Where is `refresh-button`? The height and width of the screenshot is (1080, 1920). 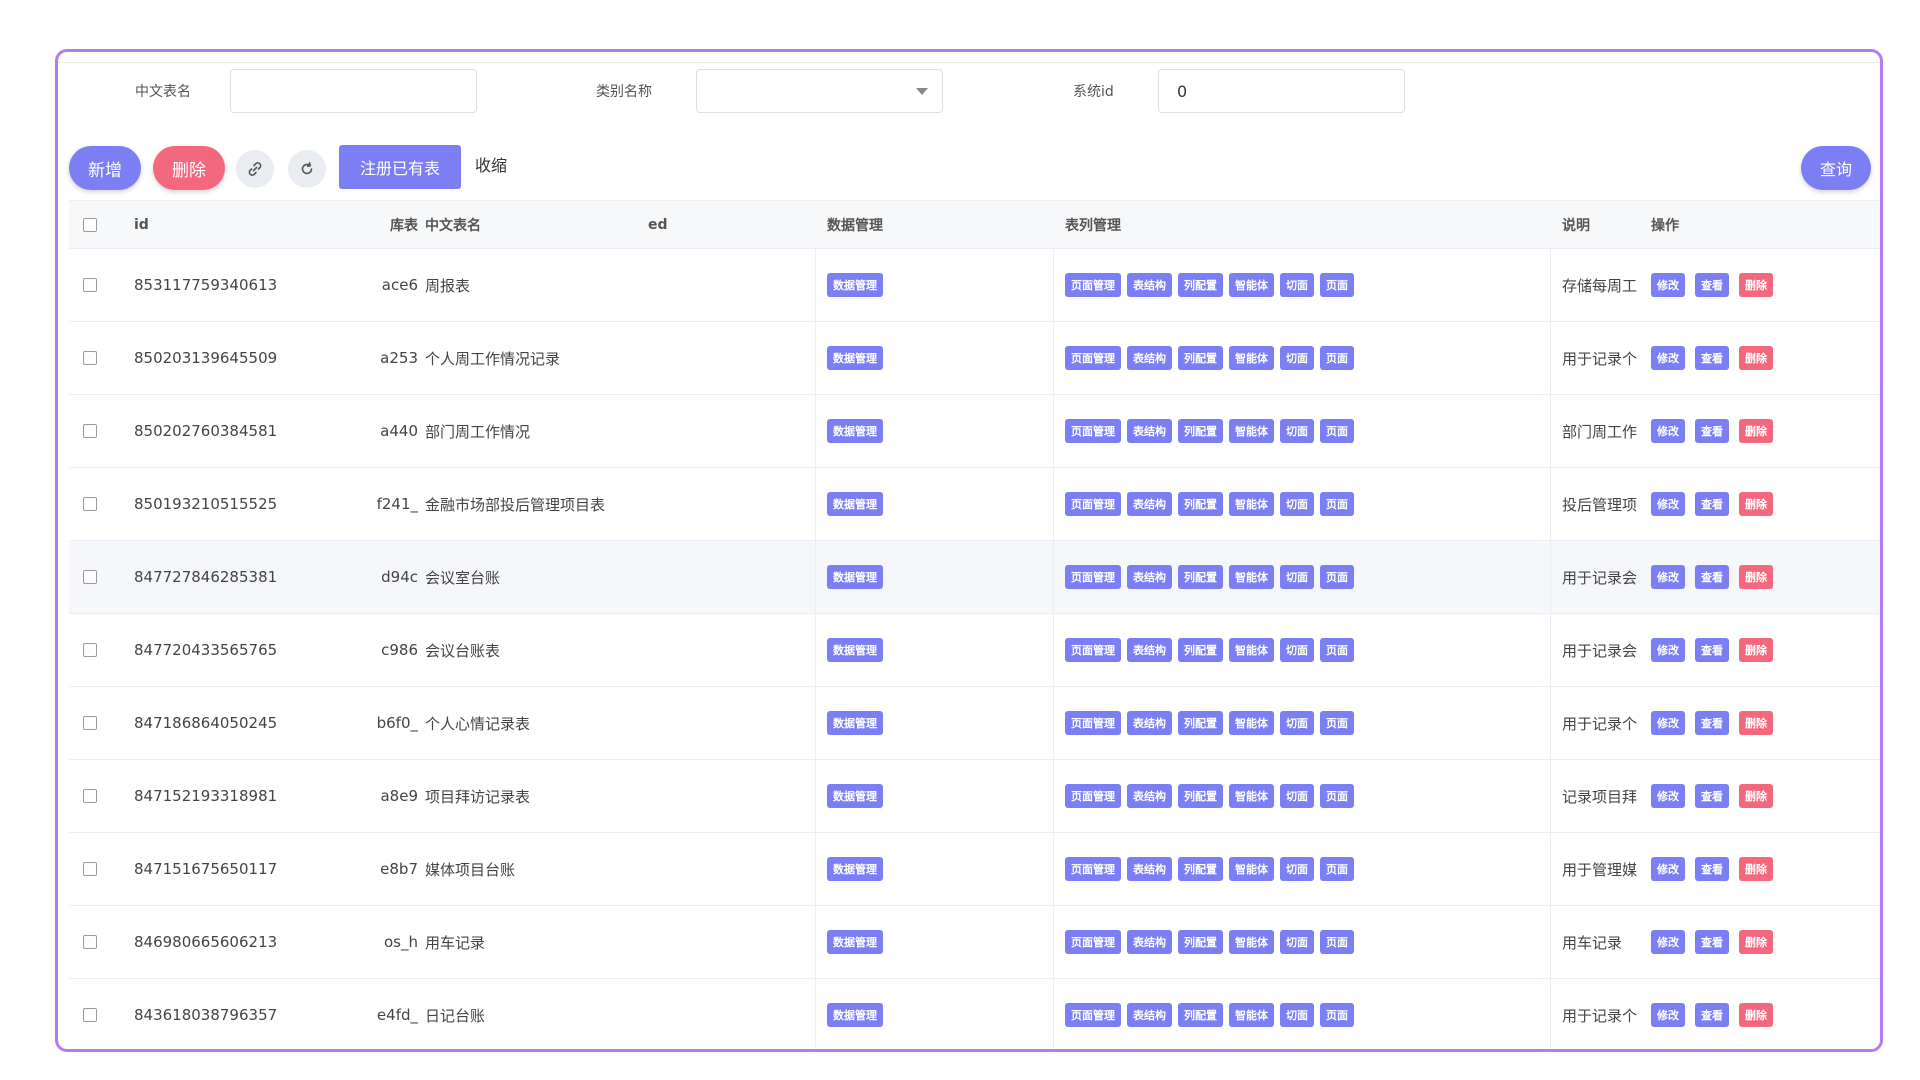 refresh-button is located at coordinates (307, 169).